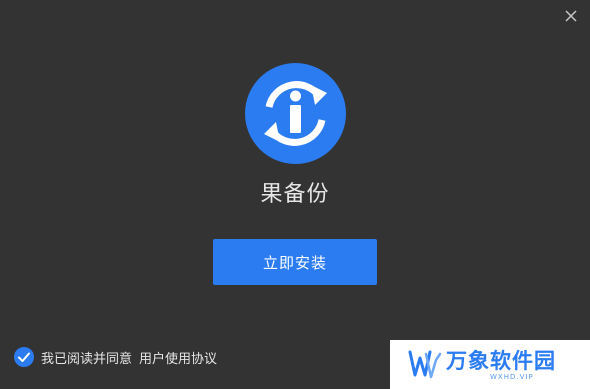 This screenshot has width=590, height=389. What do you see at coordinates (425, 364) in the screenshot?
I see `watermark-logo-icon` at bounding box center [425, 364].